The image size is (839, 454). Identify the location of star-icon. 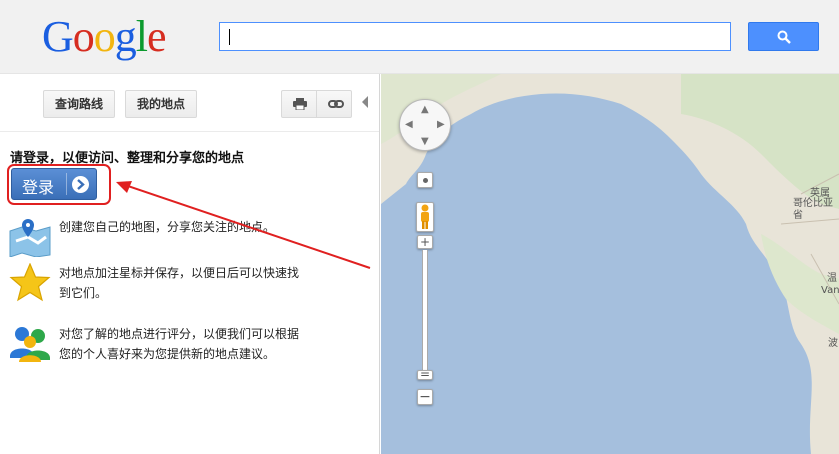
(30, 282).